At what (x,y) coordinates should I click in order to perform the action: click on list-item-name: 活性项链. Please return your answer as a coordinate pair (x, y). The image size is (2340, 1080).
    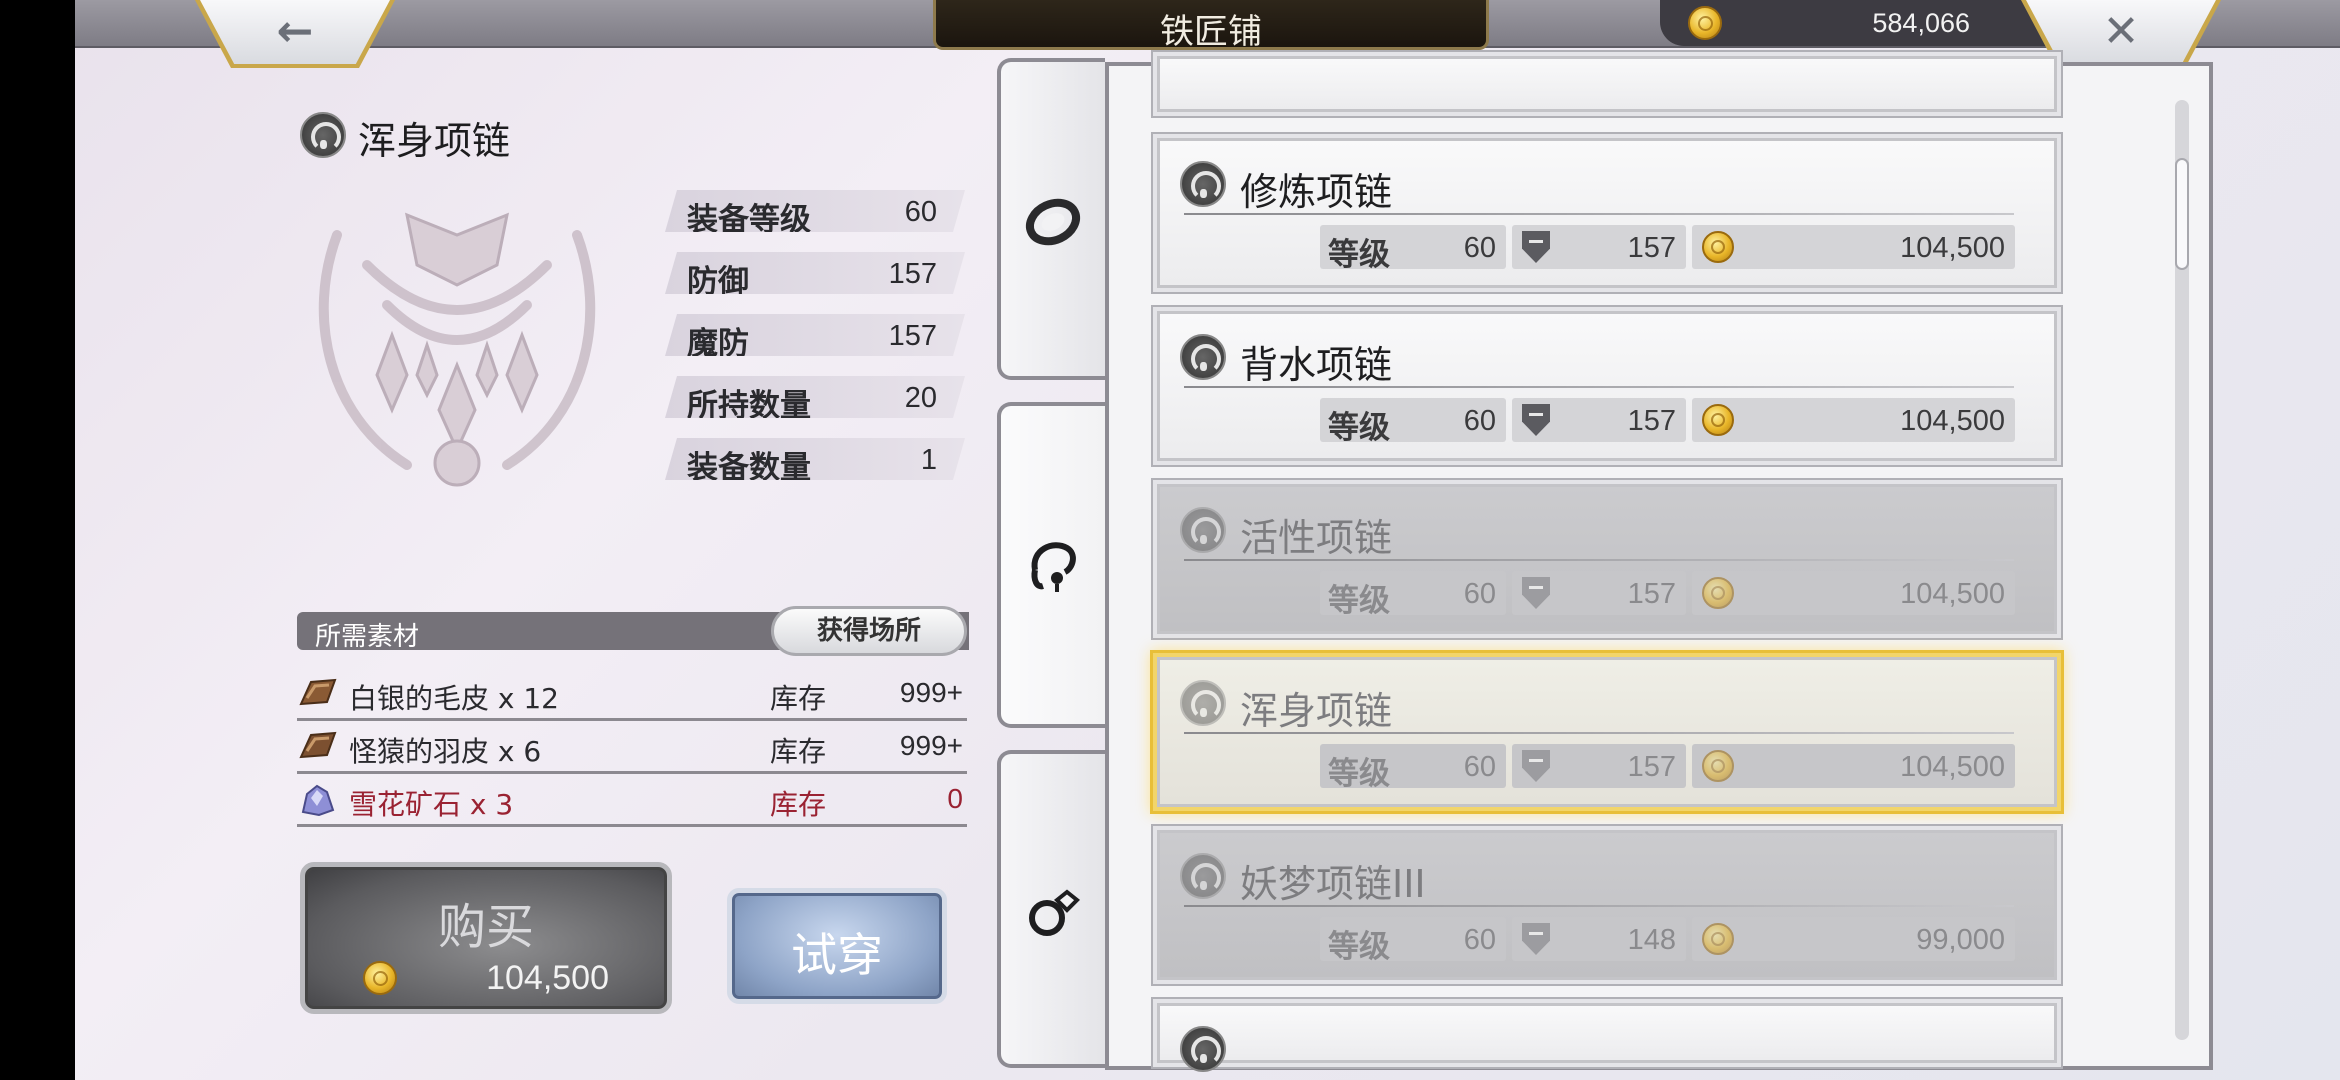
    Looking at the image, I should click on (1316, 538).